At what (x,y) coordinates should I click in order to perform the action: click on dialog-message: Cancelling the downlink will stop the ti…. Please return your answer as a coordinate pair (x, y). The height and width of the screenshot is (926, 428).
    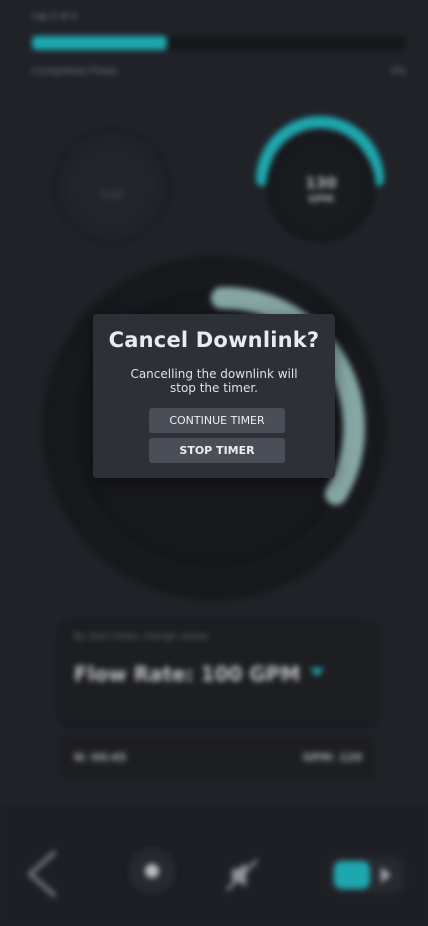
    Looking at the image, I should click on (214, 381).